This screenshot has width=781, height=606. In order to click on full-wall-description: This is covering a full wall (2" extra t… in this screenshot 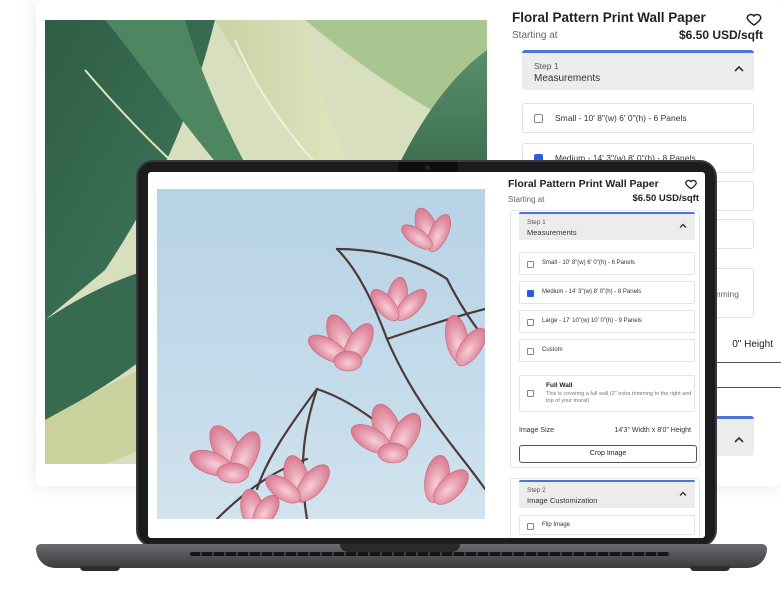, I will do `click(619, 397)`.